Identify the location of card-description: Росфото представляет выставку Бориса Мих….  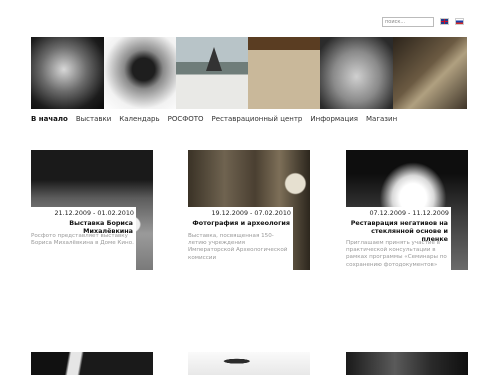
(82, 240).